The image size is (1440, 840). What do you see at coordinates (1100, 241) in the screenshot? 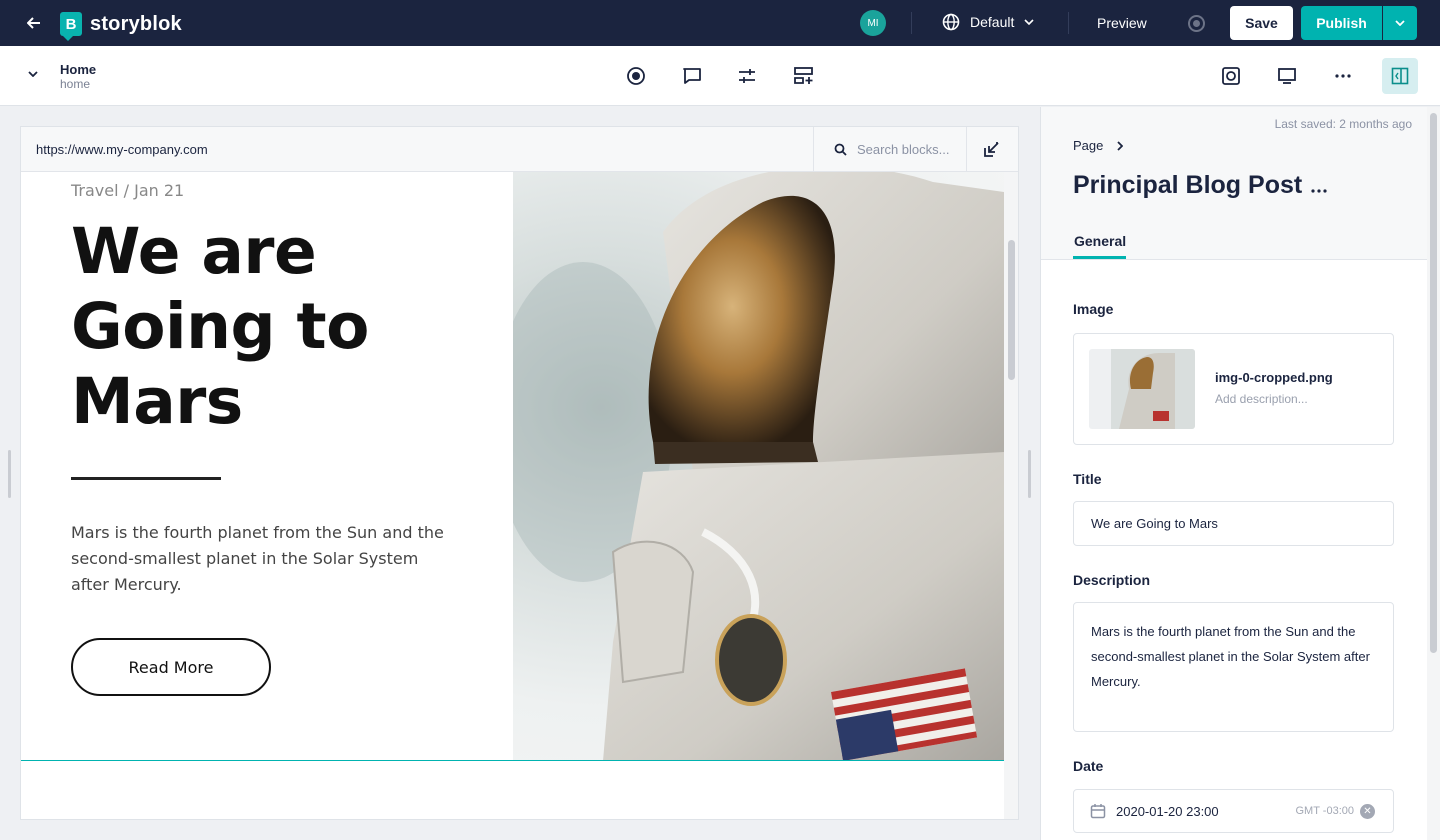
I see `tab-general: General` at bounding box center [1100, 241].